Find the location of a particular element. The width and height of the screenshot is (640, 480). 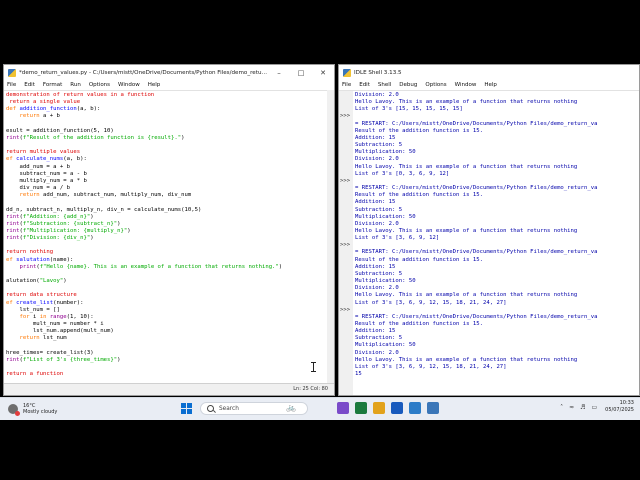

maximize-button: □ is located at coordinates (301, 73).